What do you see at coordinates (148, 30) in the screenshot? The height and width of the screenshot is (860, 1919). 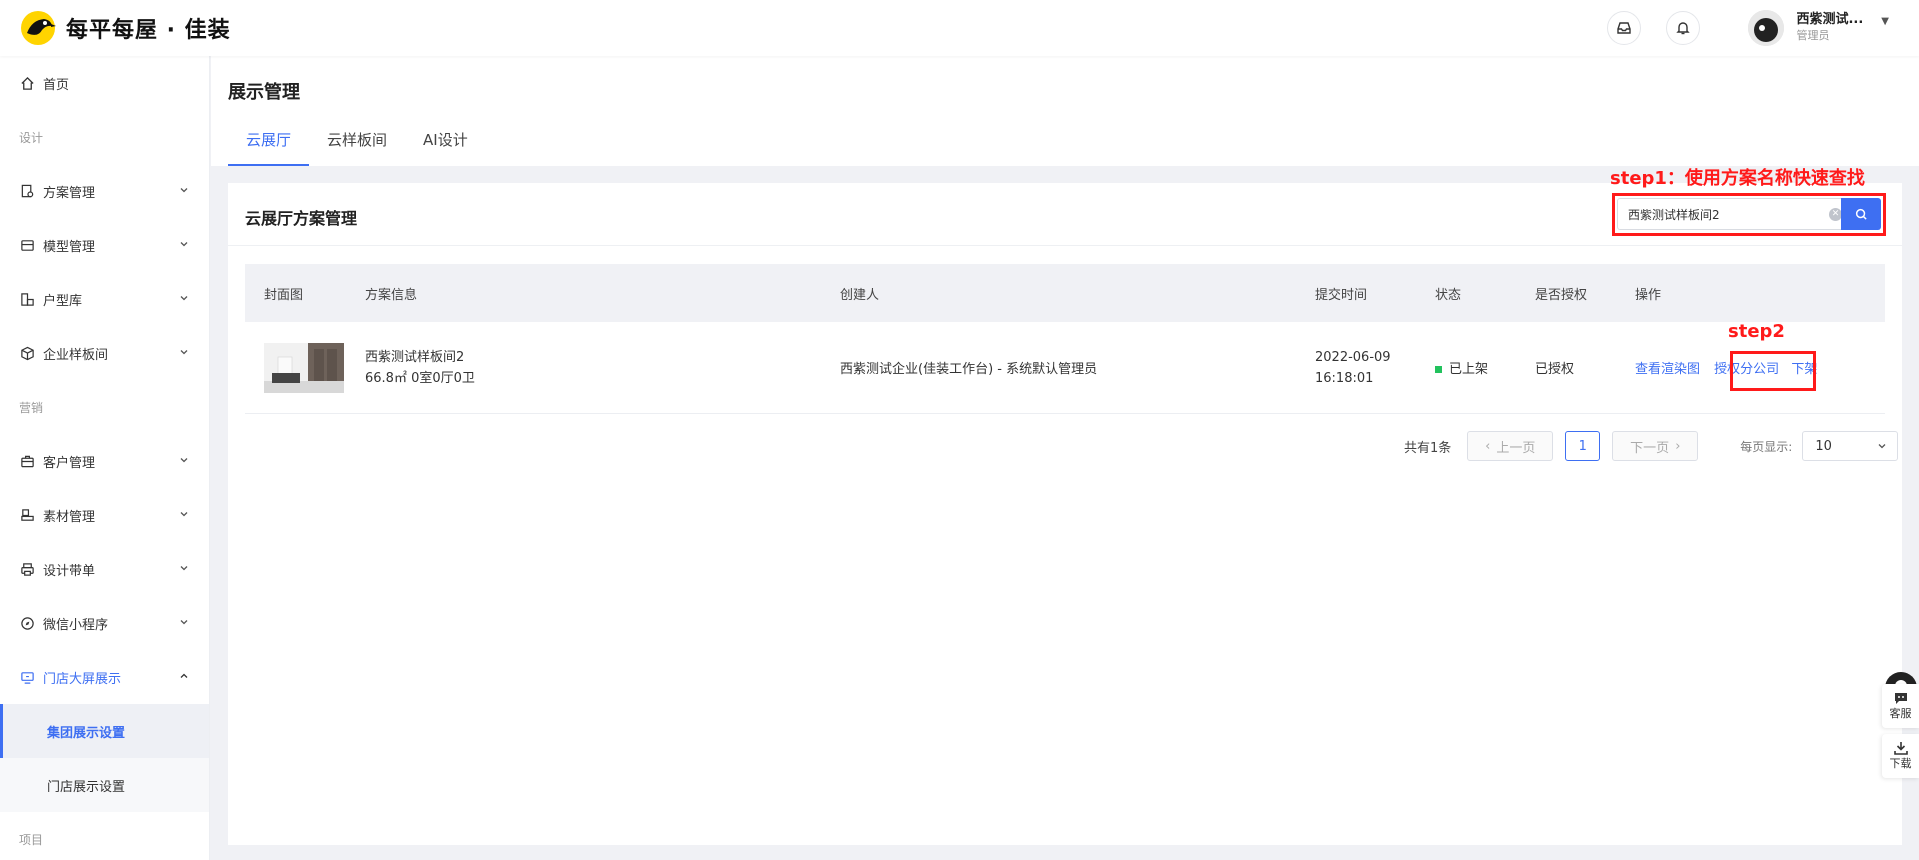 I see `brand-name: 每平每屋 · 佳装` at bounding box center [148, 30].